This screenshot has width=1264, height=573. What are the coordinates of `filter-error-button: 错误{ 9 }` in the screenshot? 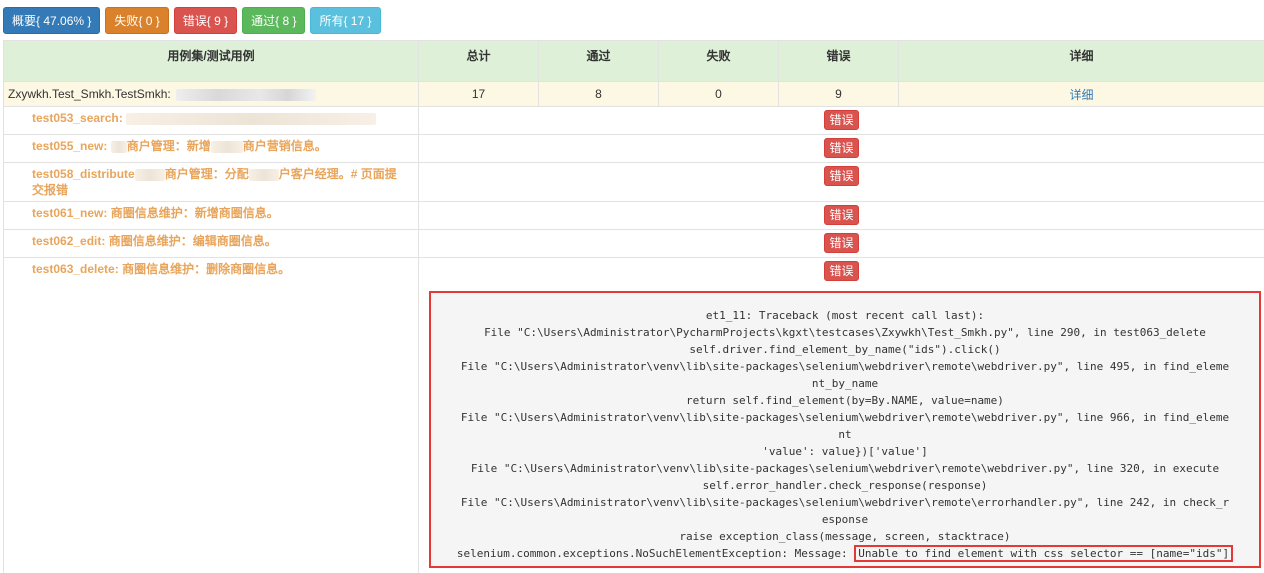 It's located at (205, 20).